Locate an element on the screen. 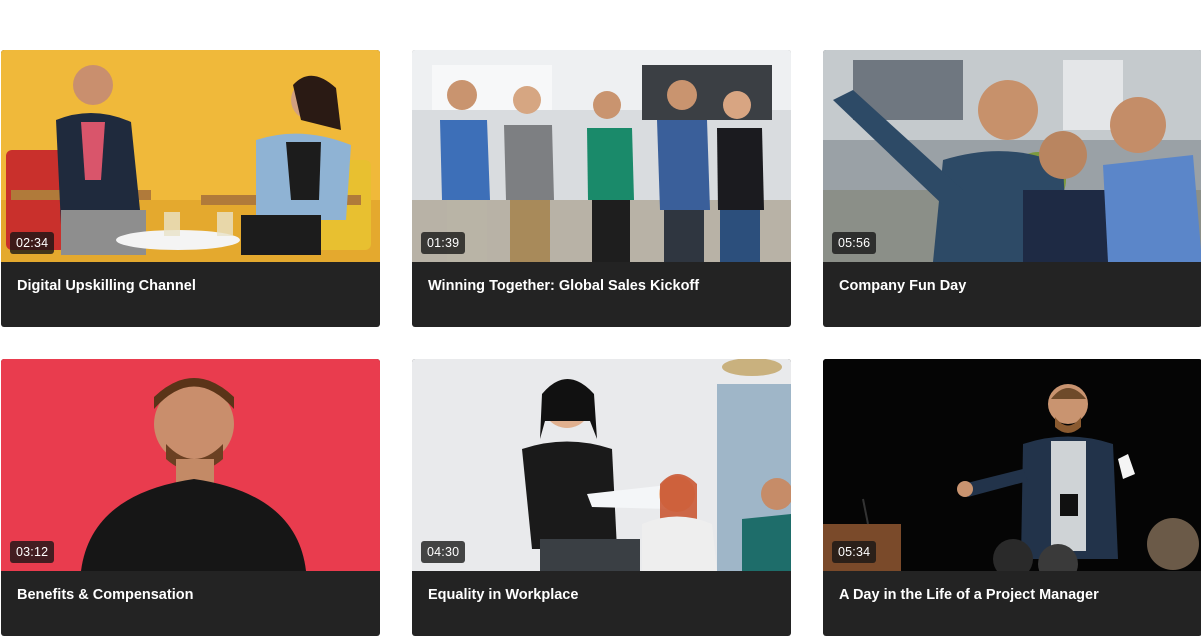 This screenshot has width=1201, height=636. video-card: 04:30 Equality in Workplace is located at coordinates (601, 497).